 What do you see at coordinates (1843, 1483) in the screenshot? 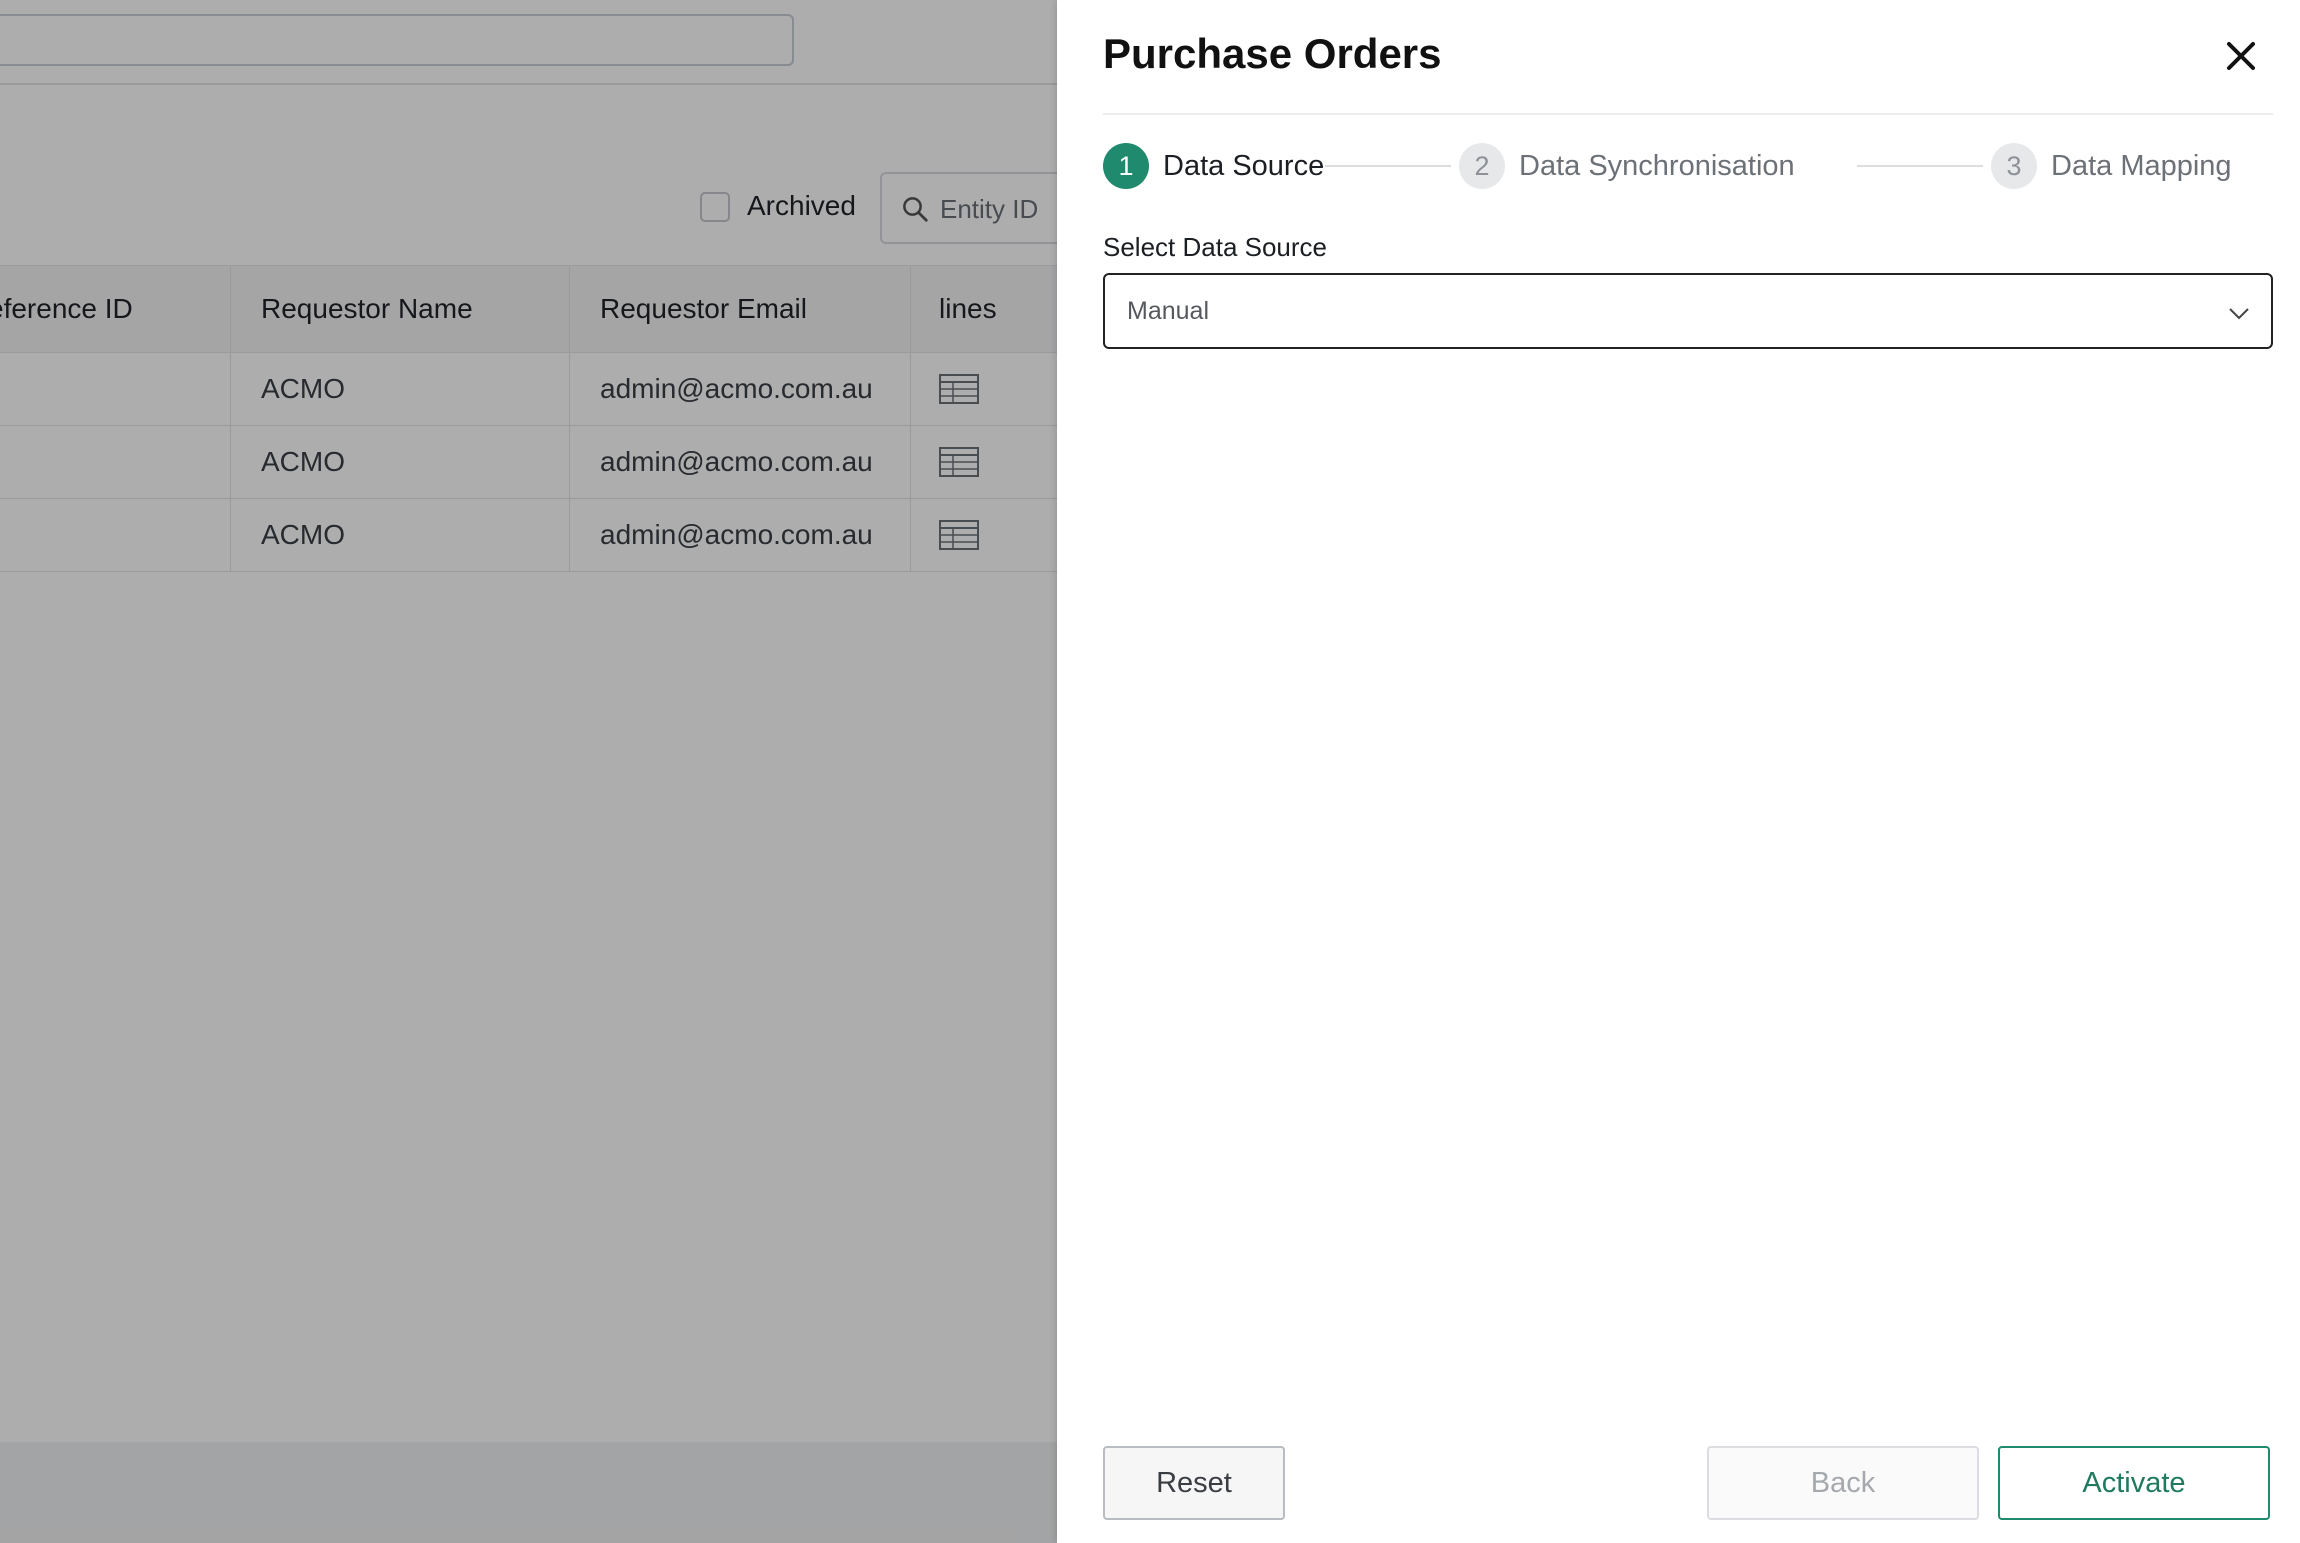
I see `back-button: Back` at bounding box center [1843, 1483].